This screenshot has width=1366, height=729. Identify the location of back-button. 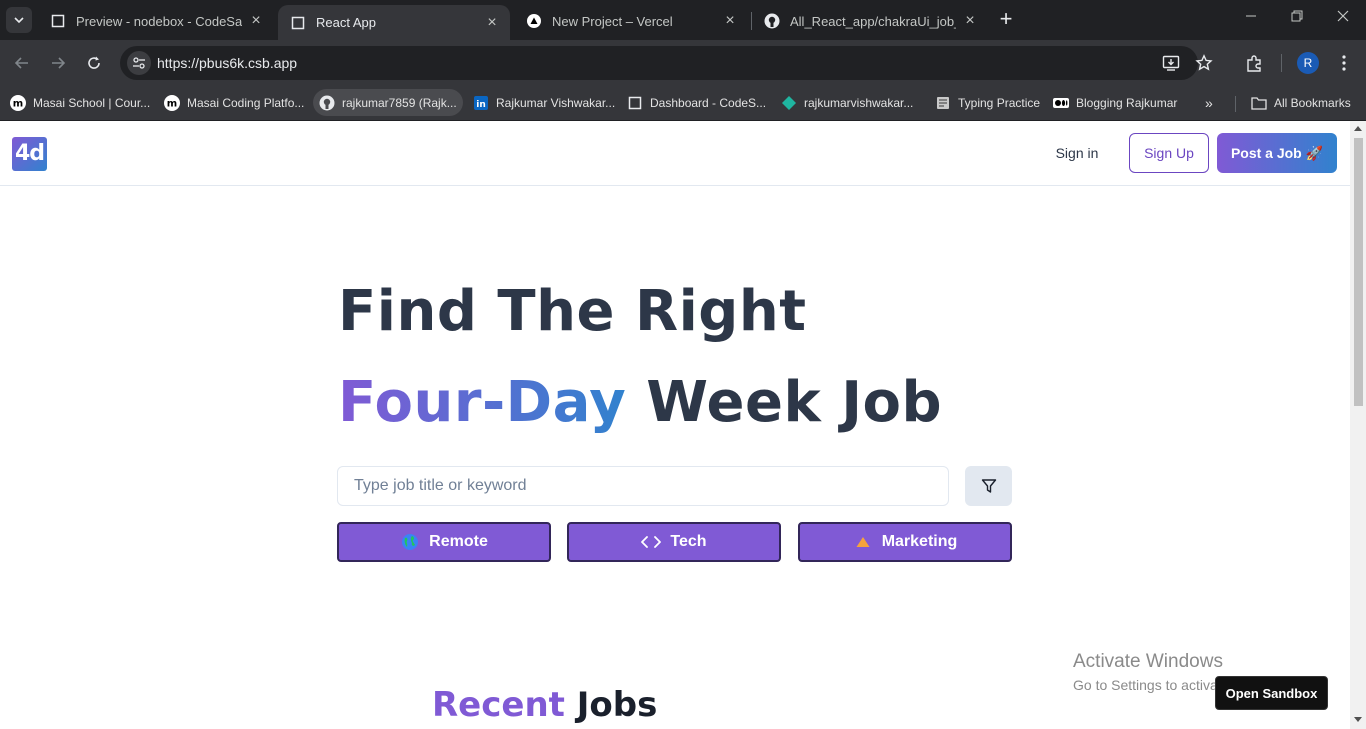
(22, 63).